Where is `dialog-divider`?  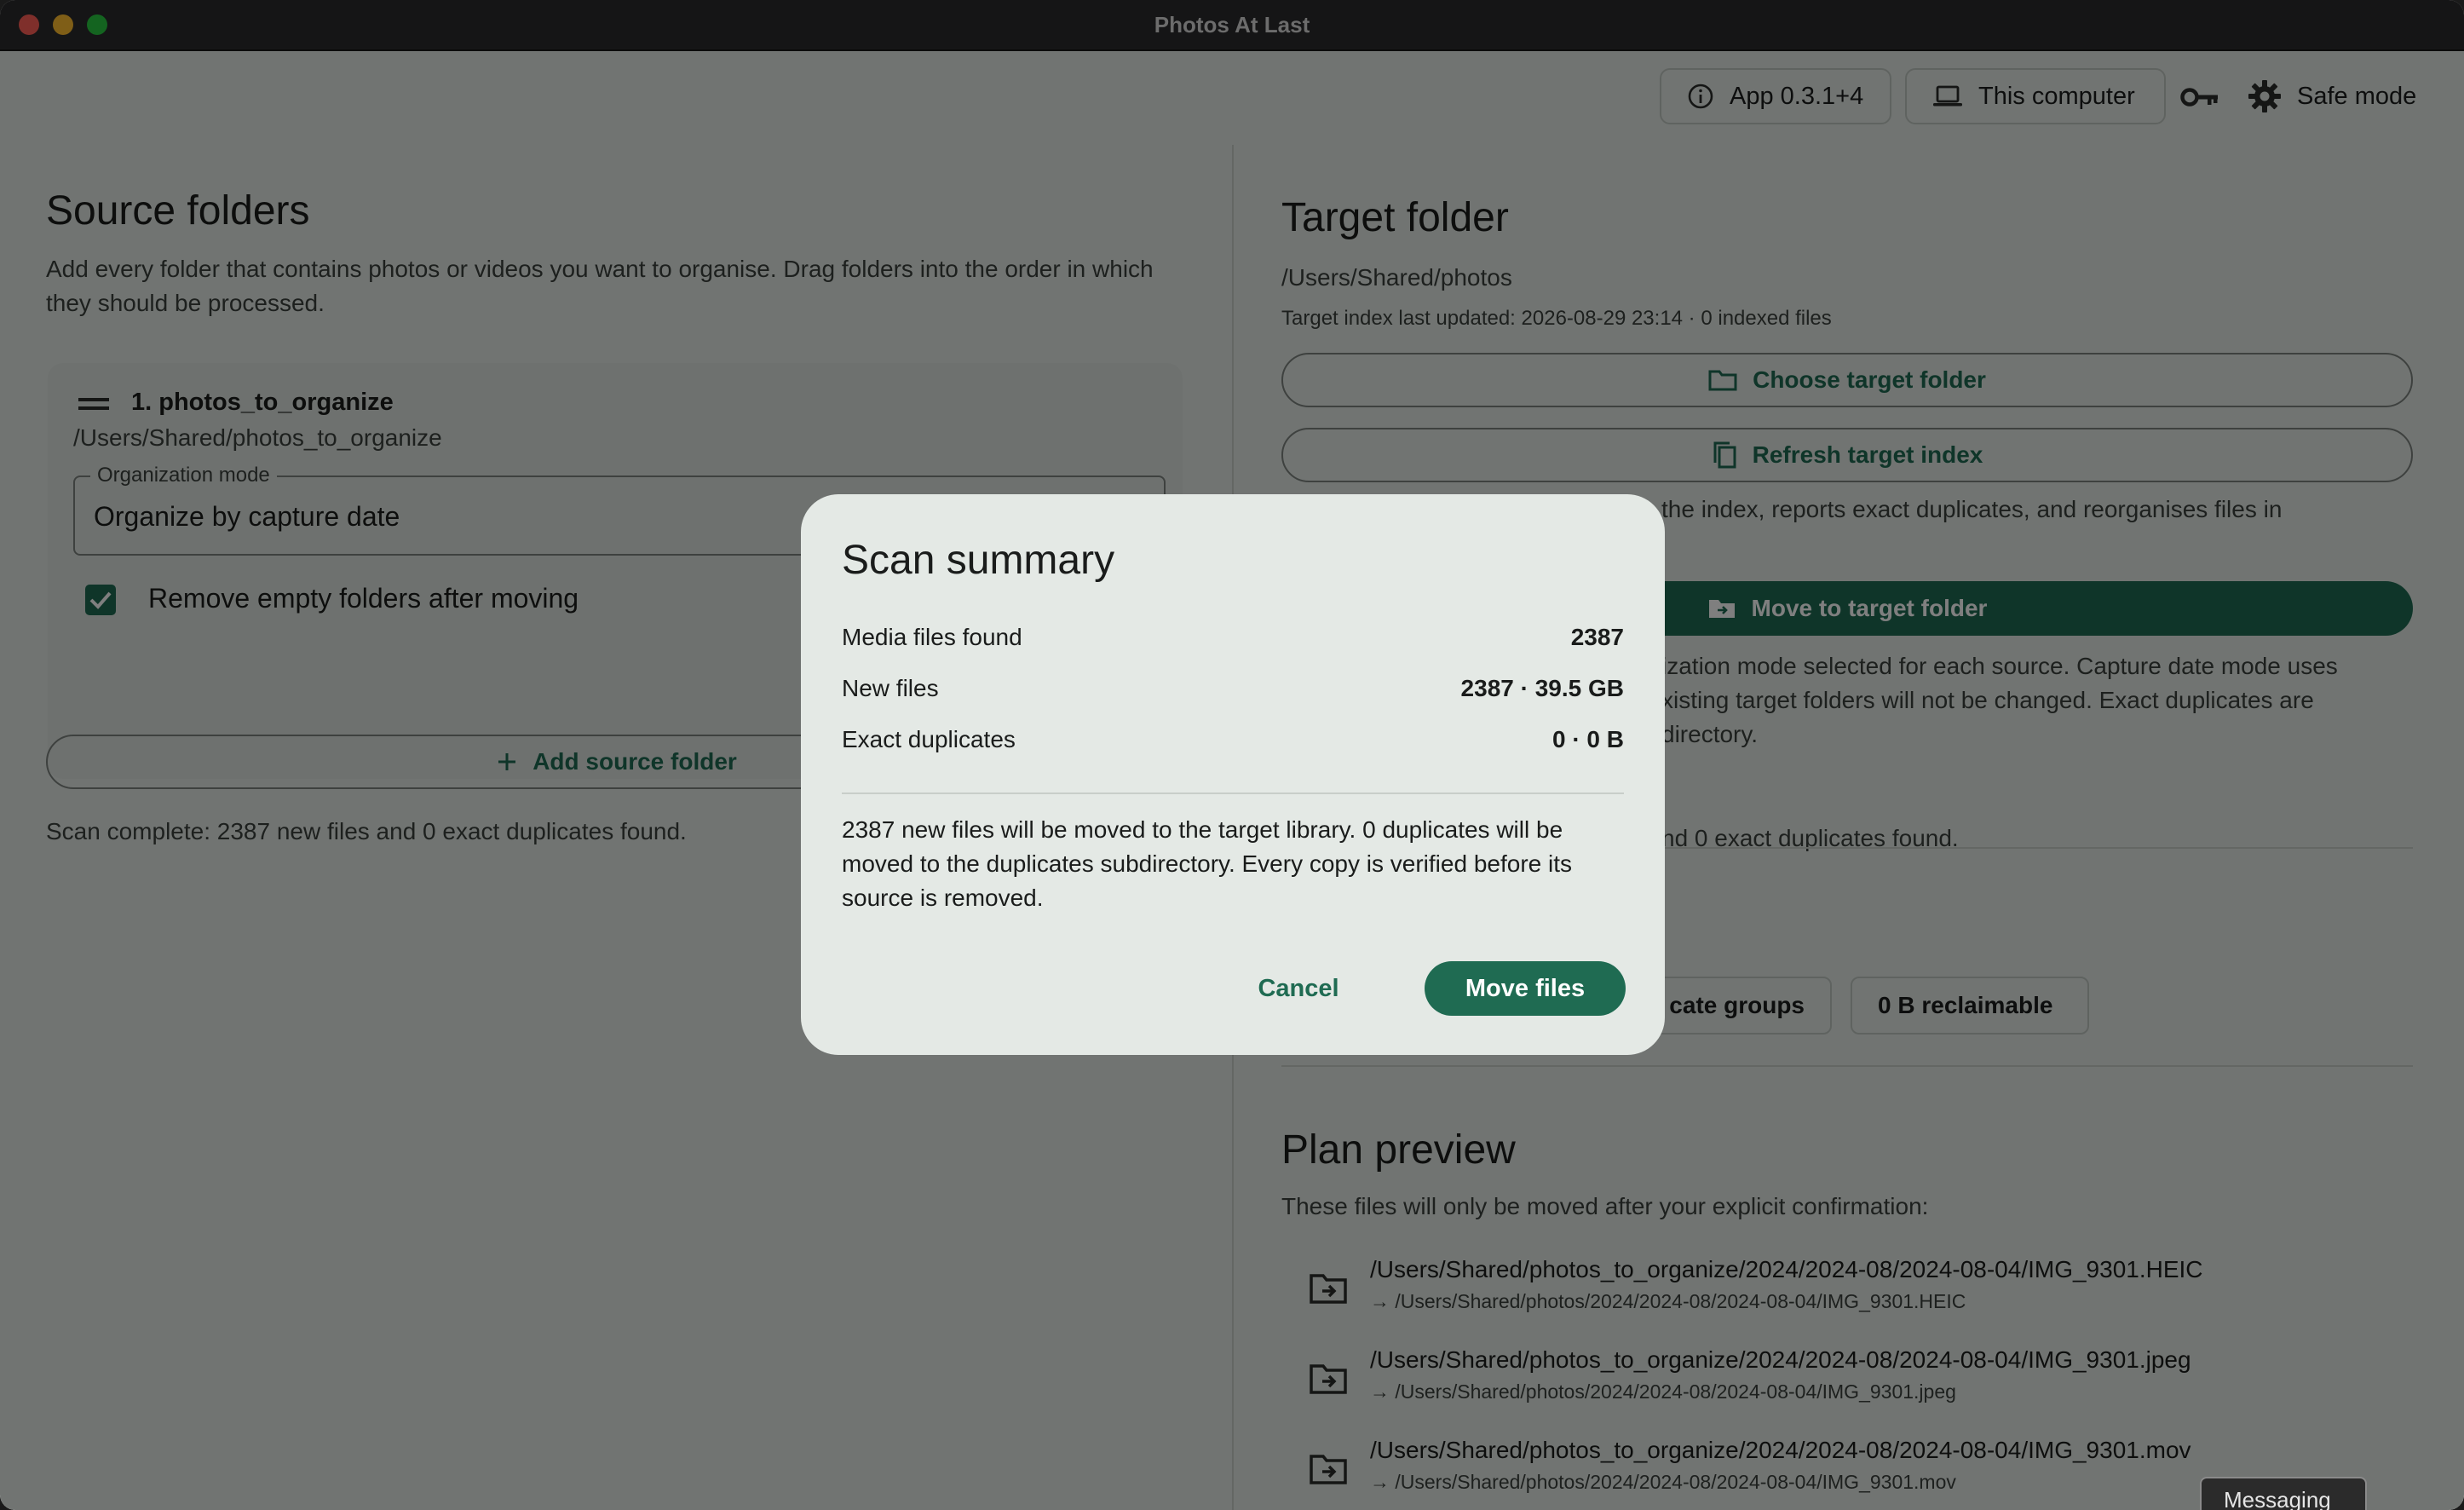
dialog-divider is located at coordinates (1233, 793).